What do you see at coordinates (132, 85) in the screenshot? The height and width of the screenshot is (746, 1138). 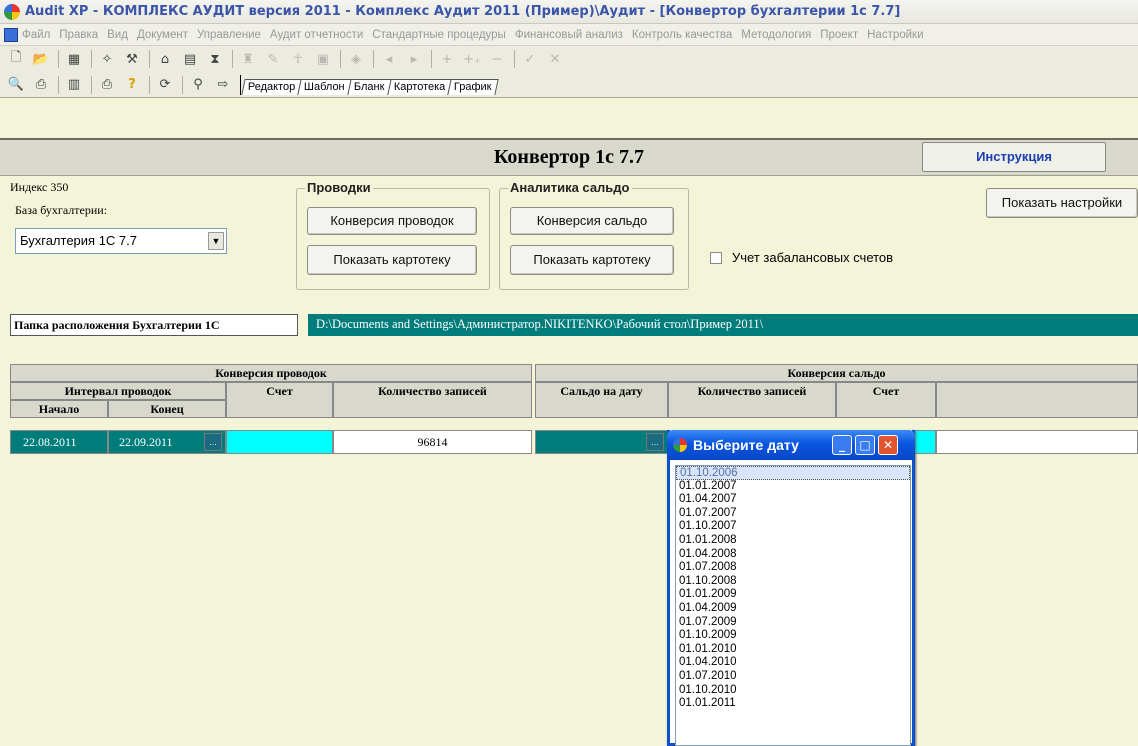 I see `help-icon: ?` at bounding box center [132, 85].